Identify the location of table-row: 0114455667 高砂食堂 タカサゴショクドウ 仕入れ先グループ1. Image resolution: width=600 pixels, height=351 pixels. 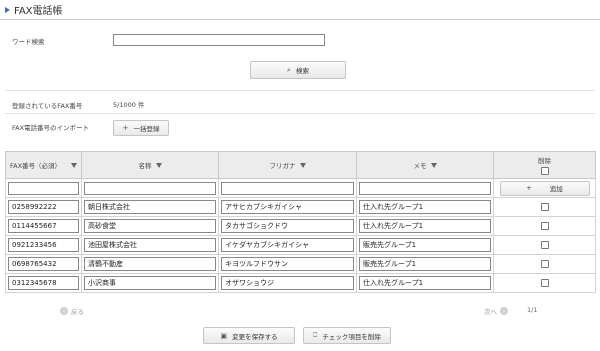
(300, 226).